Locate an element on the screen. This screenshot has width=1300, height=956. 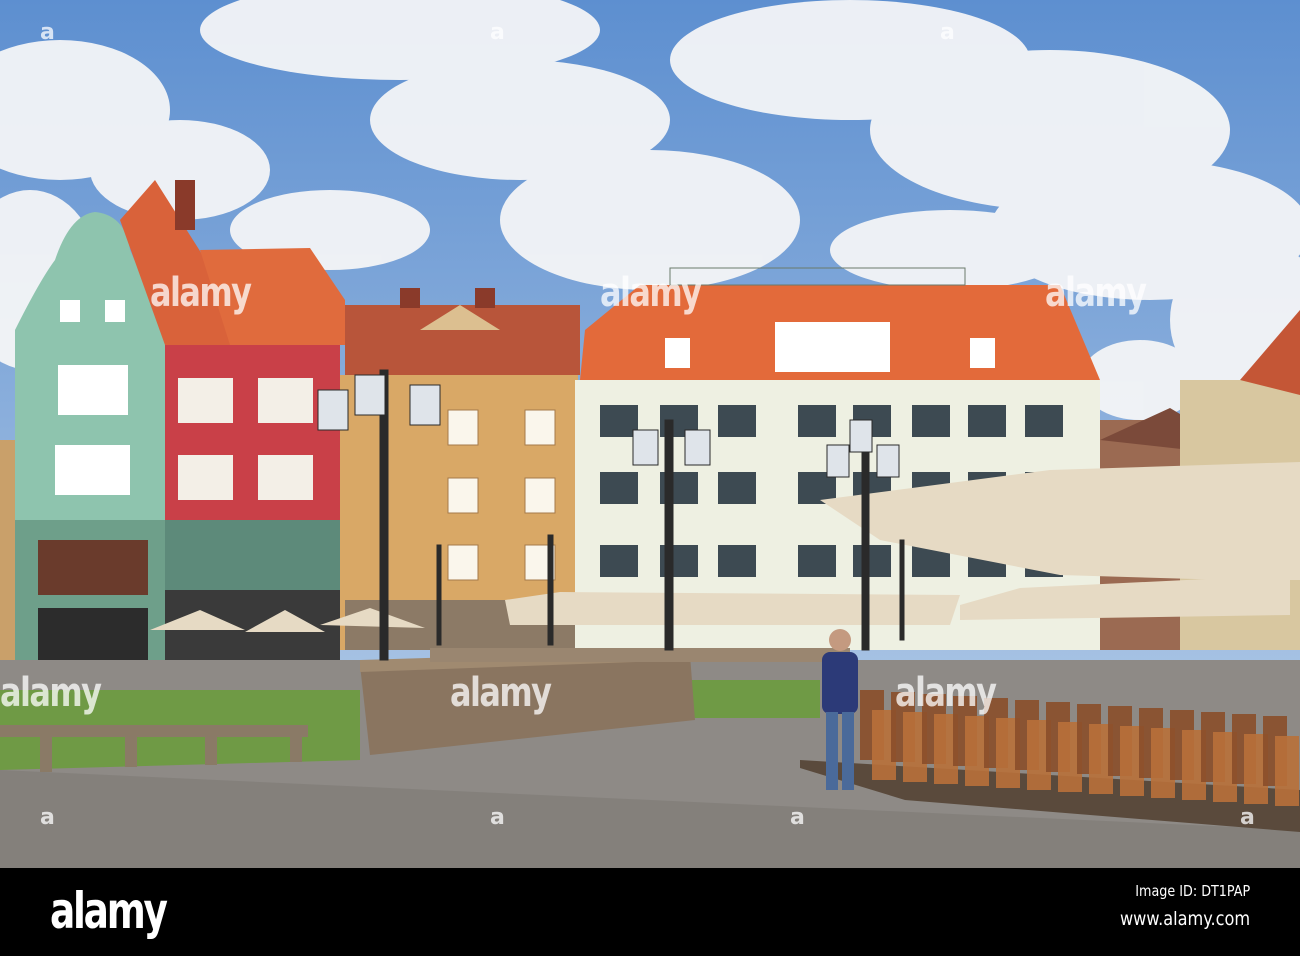
chair is located at coordinates (1287, 771).